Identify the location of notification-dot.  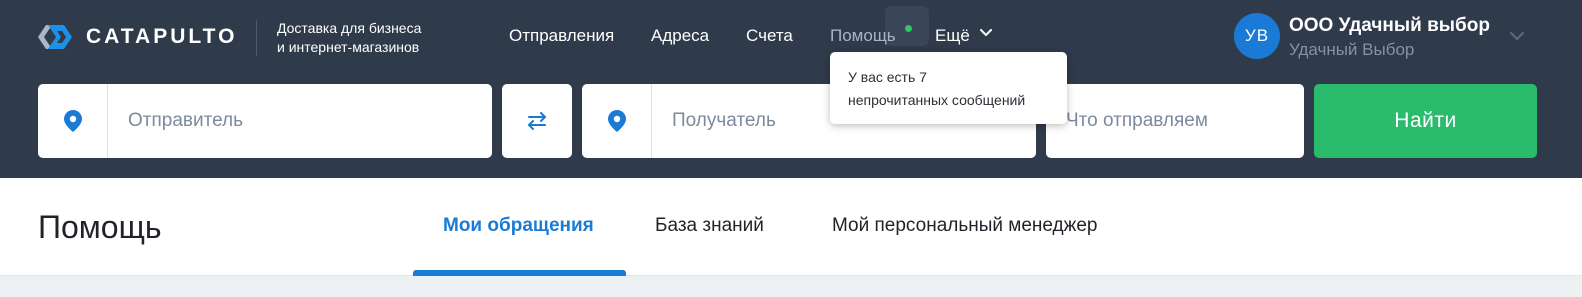
(908, 28).